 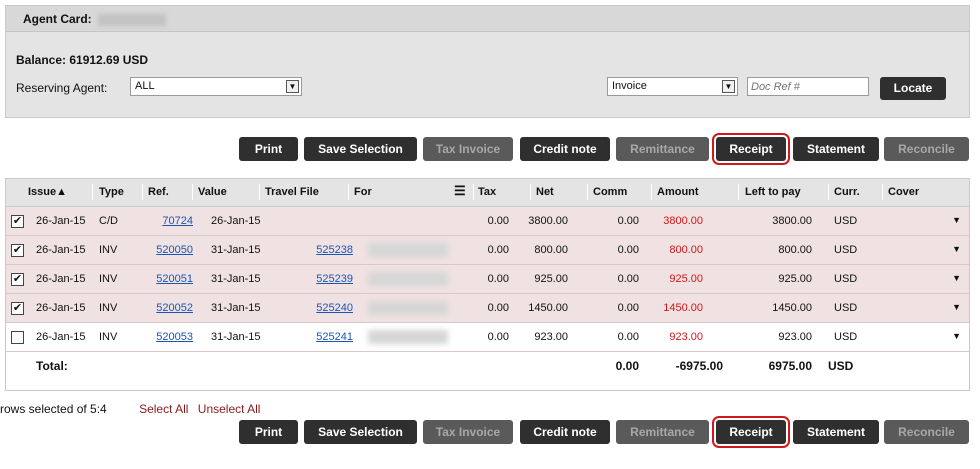 I want to click on row-checkbox, so click(x=17, y=337).